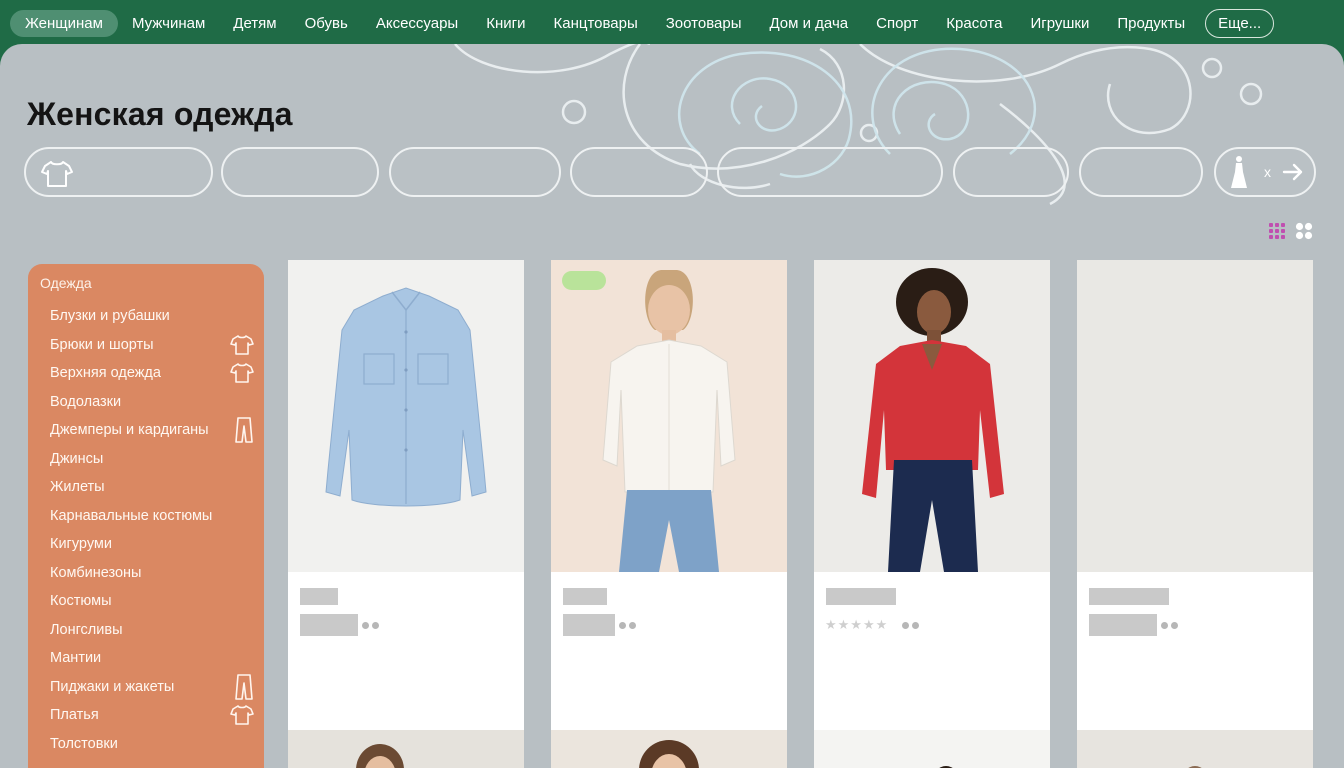  What do you see at coordinates (326, 23) in the screenshot?
I see `nav-item-shoes: Обувь` at bounding box center [326, 23].